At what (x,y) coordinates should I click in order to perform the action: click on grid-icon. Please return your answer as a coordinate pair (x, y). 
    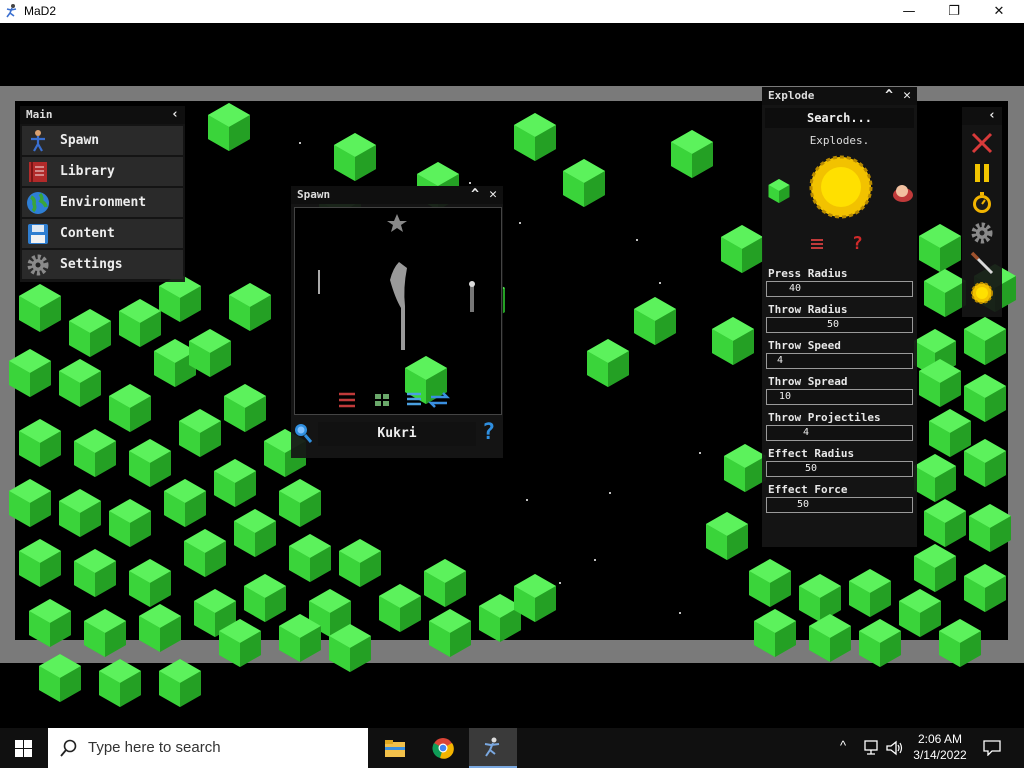
    Looking at the image, I should click on (378, 396).